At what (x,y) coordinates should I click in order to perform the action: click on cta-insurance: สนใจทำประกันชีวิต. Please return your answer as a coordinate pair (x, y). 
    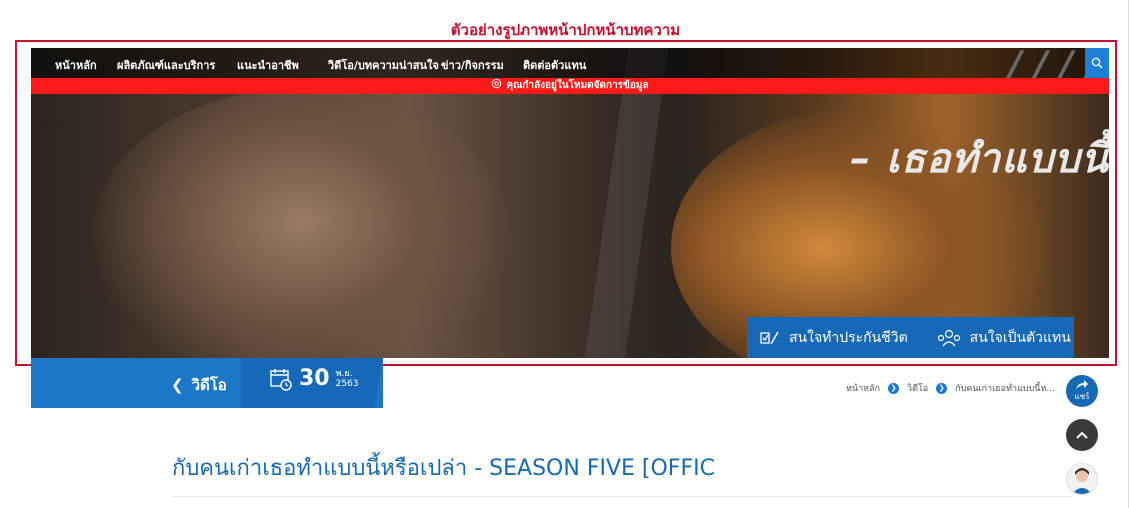
    Looking at the image, I should click on (833, 338).